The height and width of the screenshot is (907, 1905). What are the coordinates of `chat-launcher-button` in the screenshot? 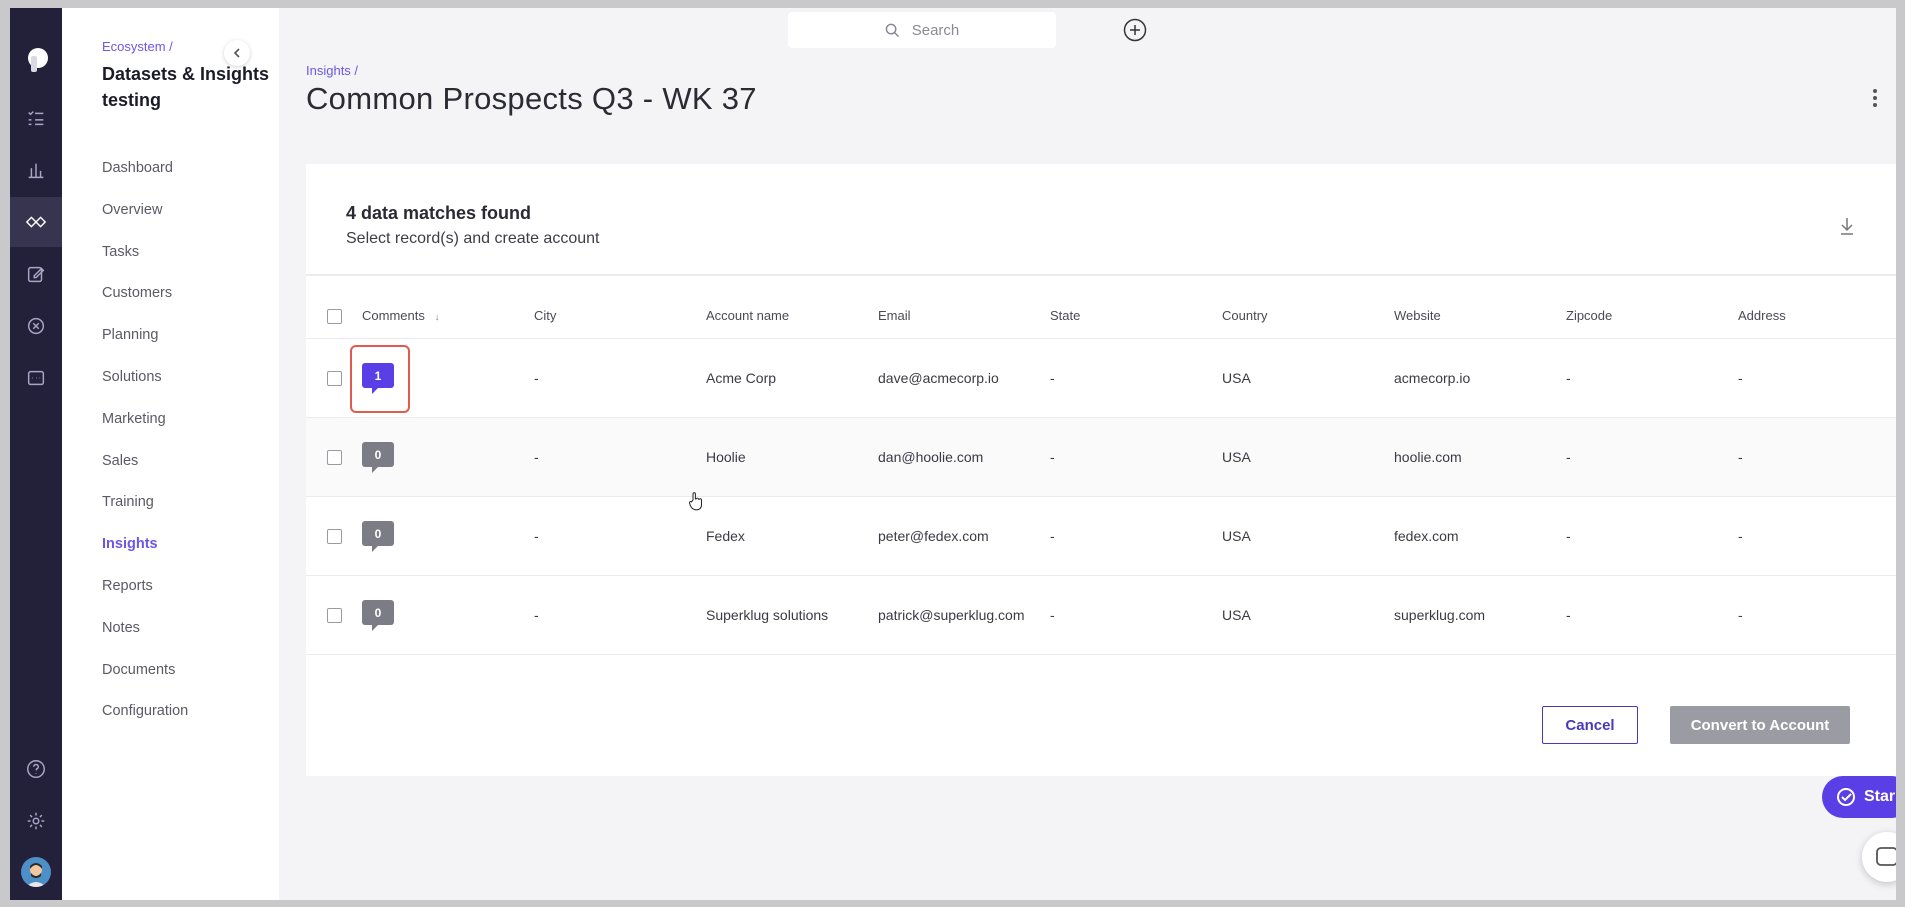 It's located at (1879, 857).